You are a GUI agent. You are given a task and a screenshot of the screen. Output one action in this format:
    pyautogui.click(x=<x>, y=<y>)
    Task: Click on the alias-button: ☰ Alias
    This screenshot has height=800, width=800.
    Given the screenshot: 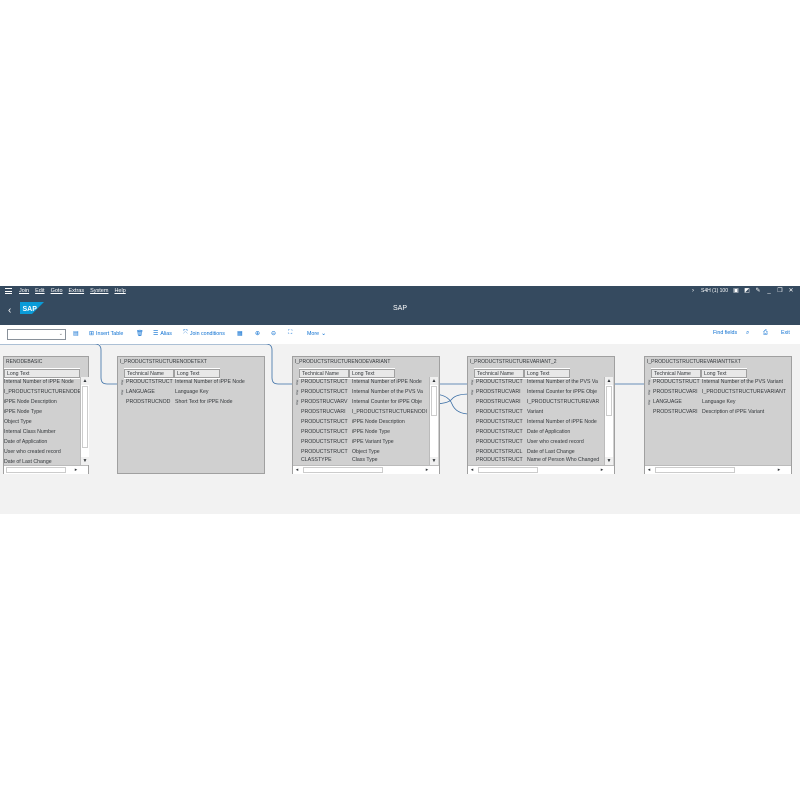 What is the action you would take?
    pyautogui.click(x=162, y=334)
    